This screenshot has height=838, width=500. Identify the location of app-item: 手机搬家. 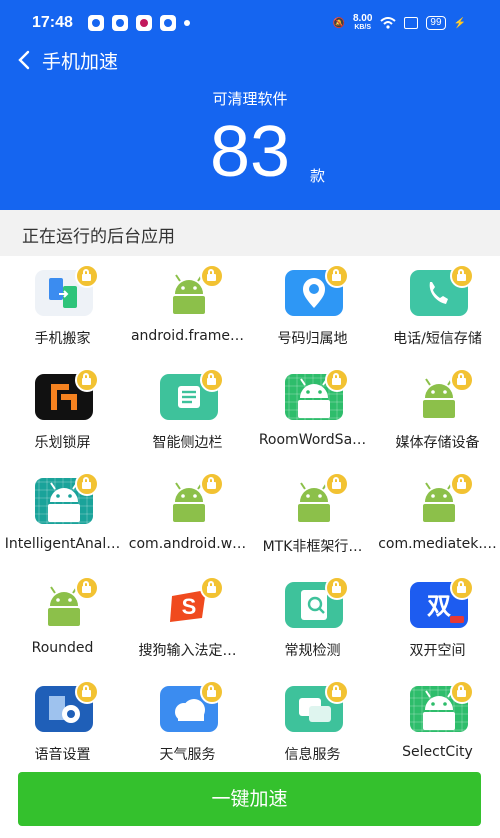
(62, 308).